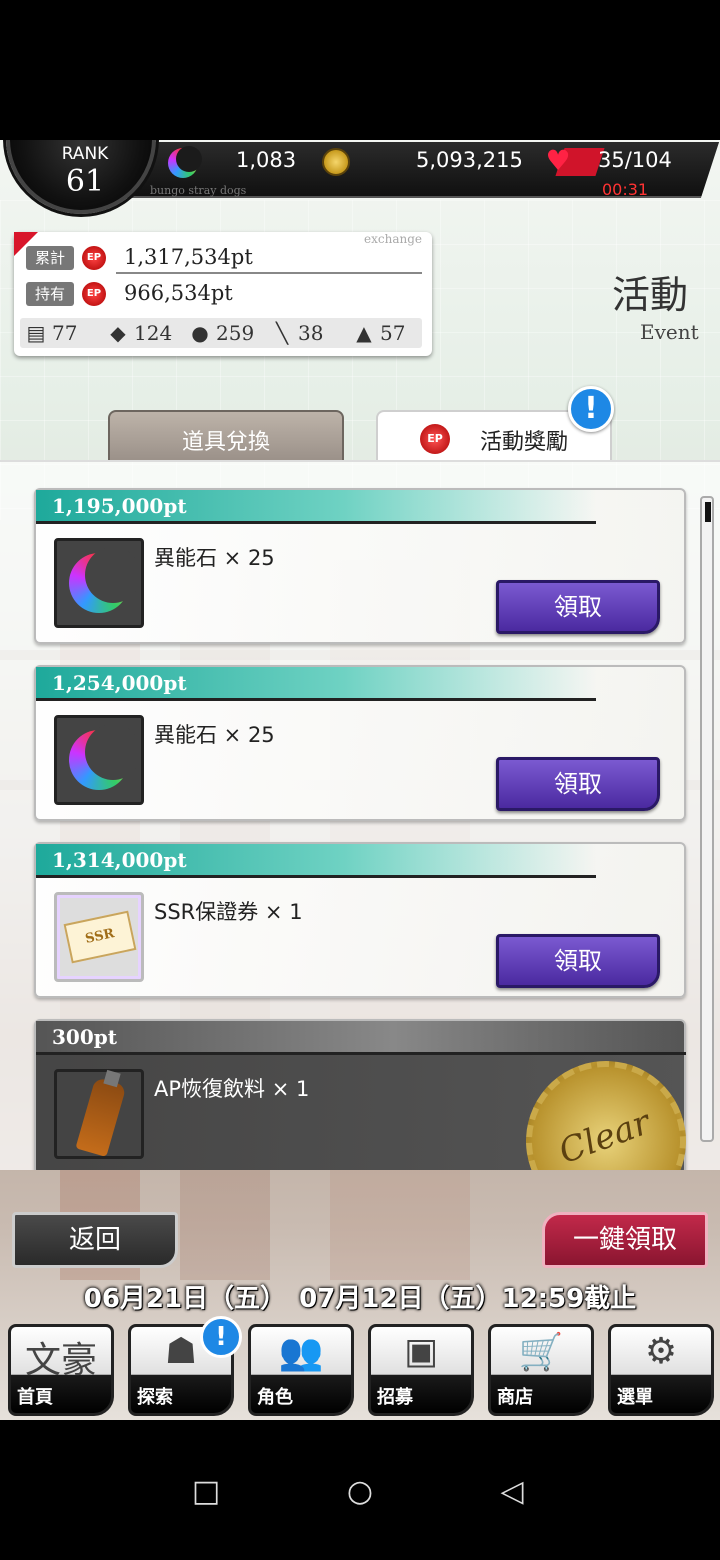 The height and width of the screenshot is (1560, 720). What do you see at coordinates (185, 162) in the screenshot?
I see `gem-icon` at bounding box center [185, 162].